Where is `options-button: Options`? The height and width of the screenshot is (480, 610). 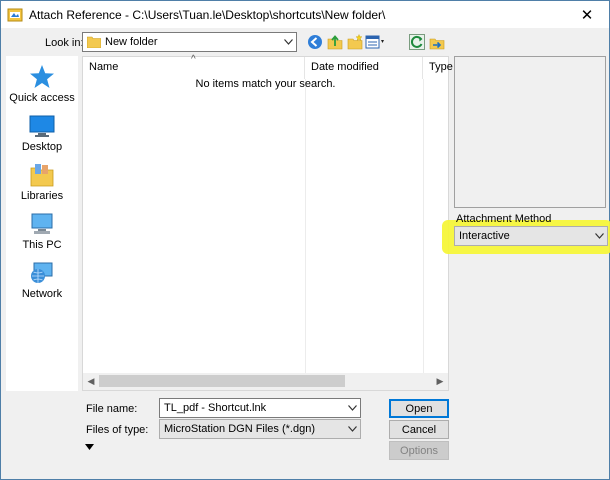
options-button: Options is located at coordinates (419, 450).